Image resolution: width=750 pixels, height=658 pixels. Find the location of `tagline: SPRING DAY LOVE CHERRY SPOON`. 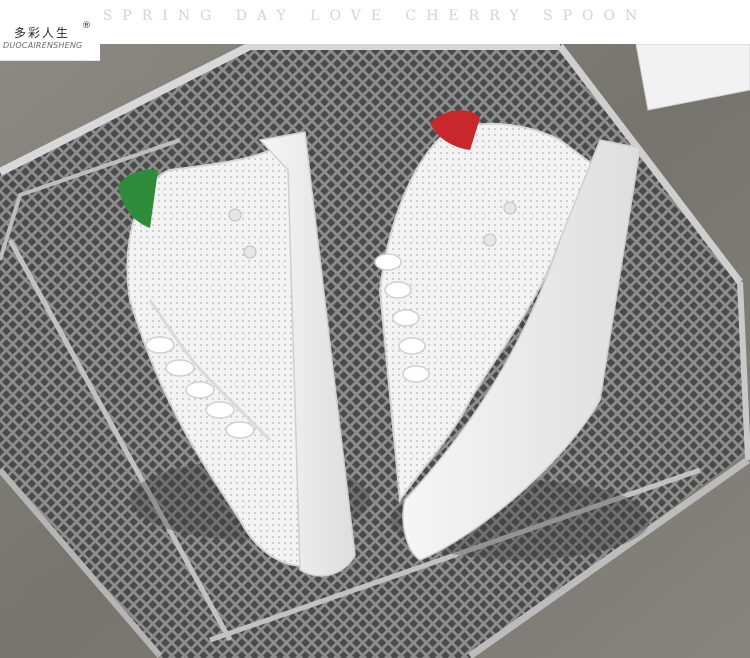

tagline: SPRING DAY LOVE CHERRY SPOON is located at coordinates (375, 16).